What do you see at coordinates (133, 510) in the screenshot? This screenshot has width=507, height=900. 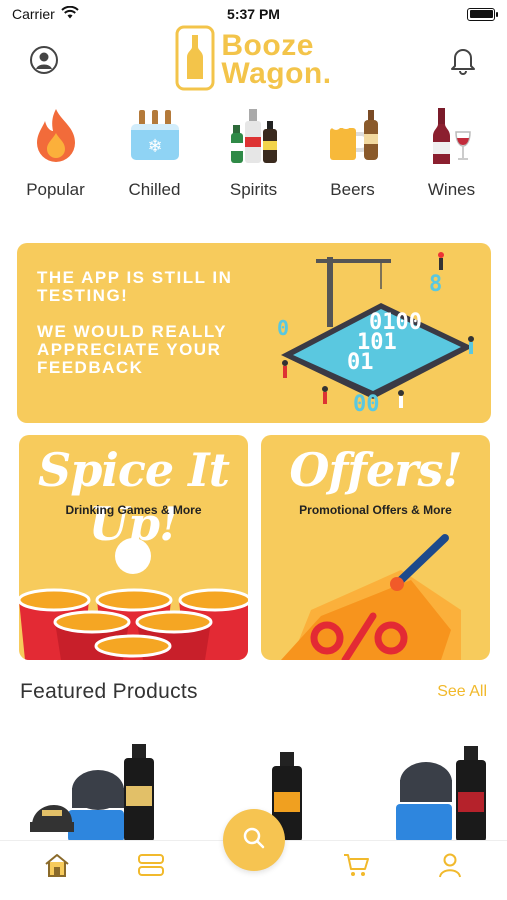 I see `card-subtitle: Drinking Games & More` at bounding box center [133, 510].